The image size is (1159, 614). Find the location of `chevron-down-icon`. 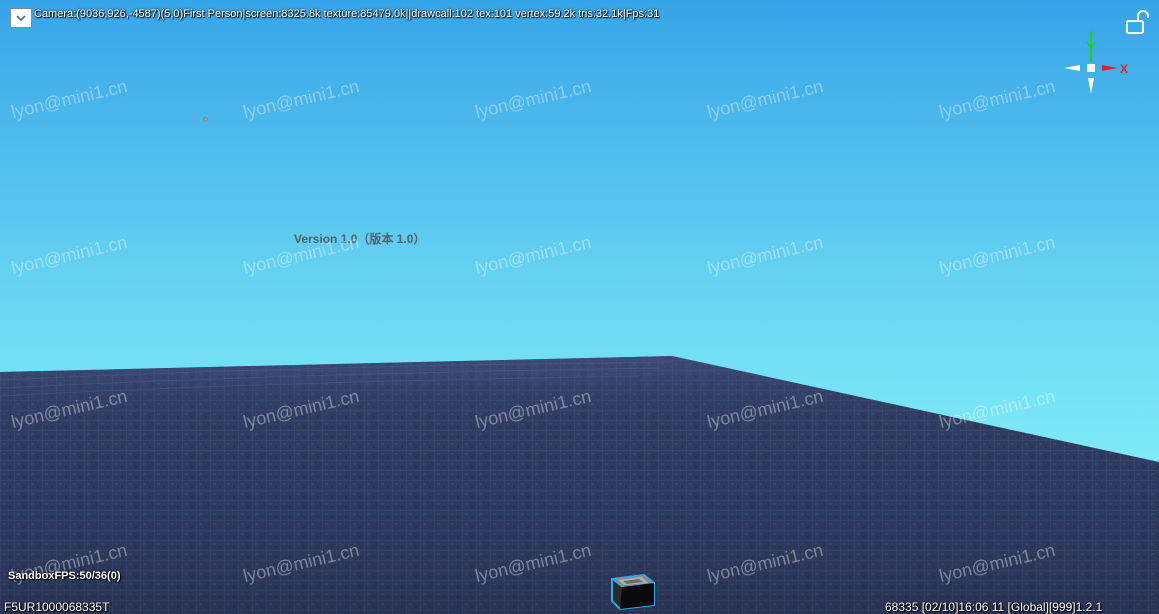

chevron-down-icon is located at coordinates (21, 18).